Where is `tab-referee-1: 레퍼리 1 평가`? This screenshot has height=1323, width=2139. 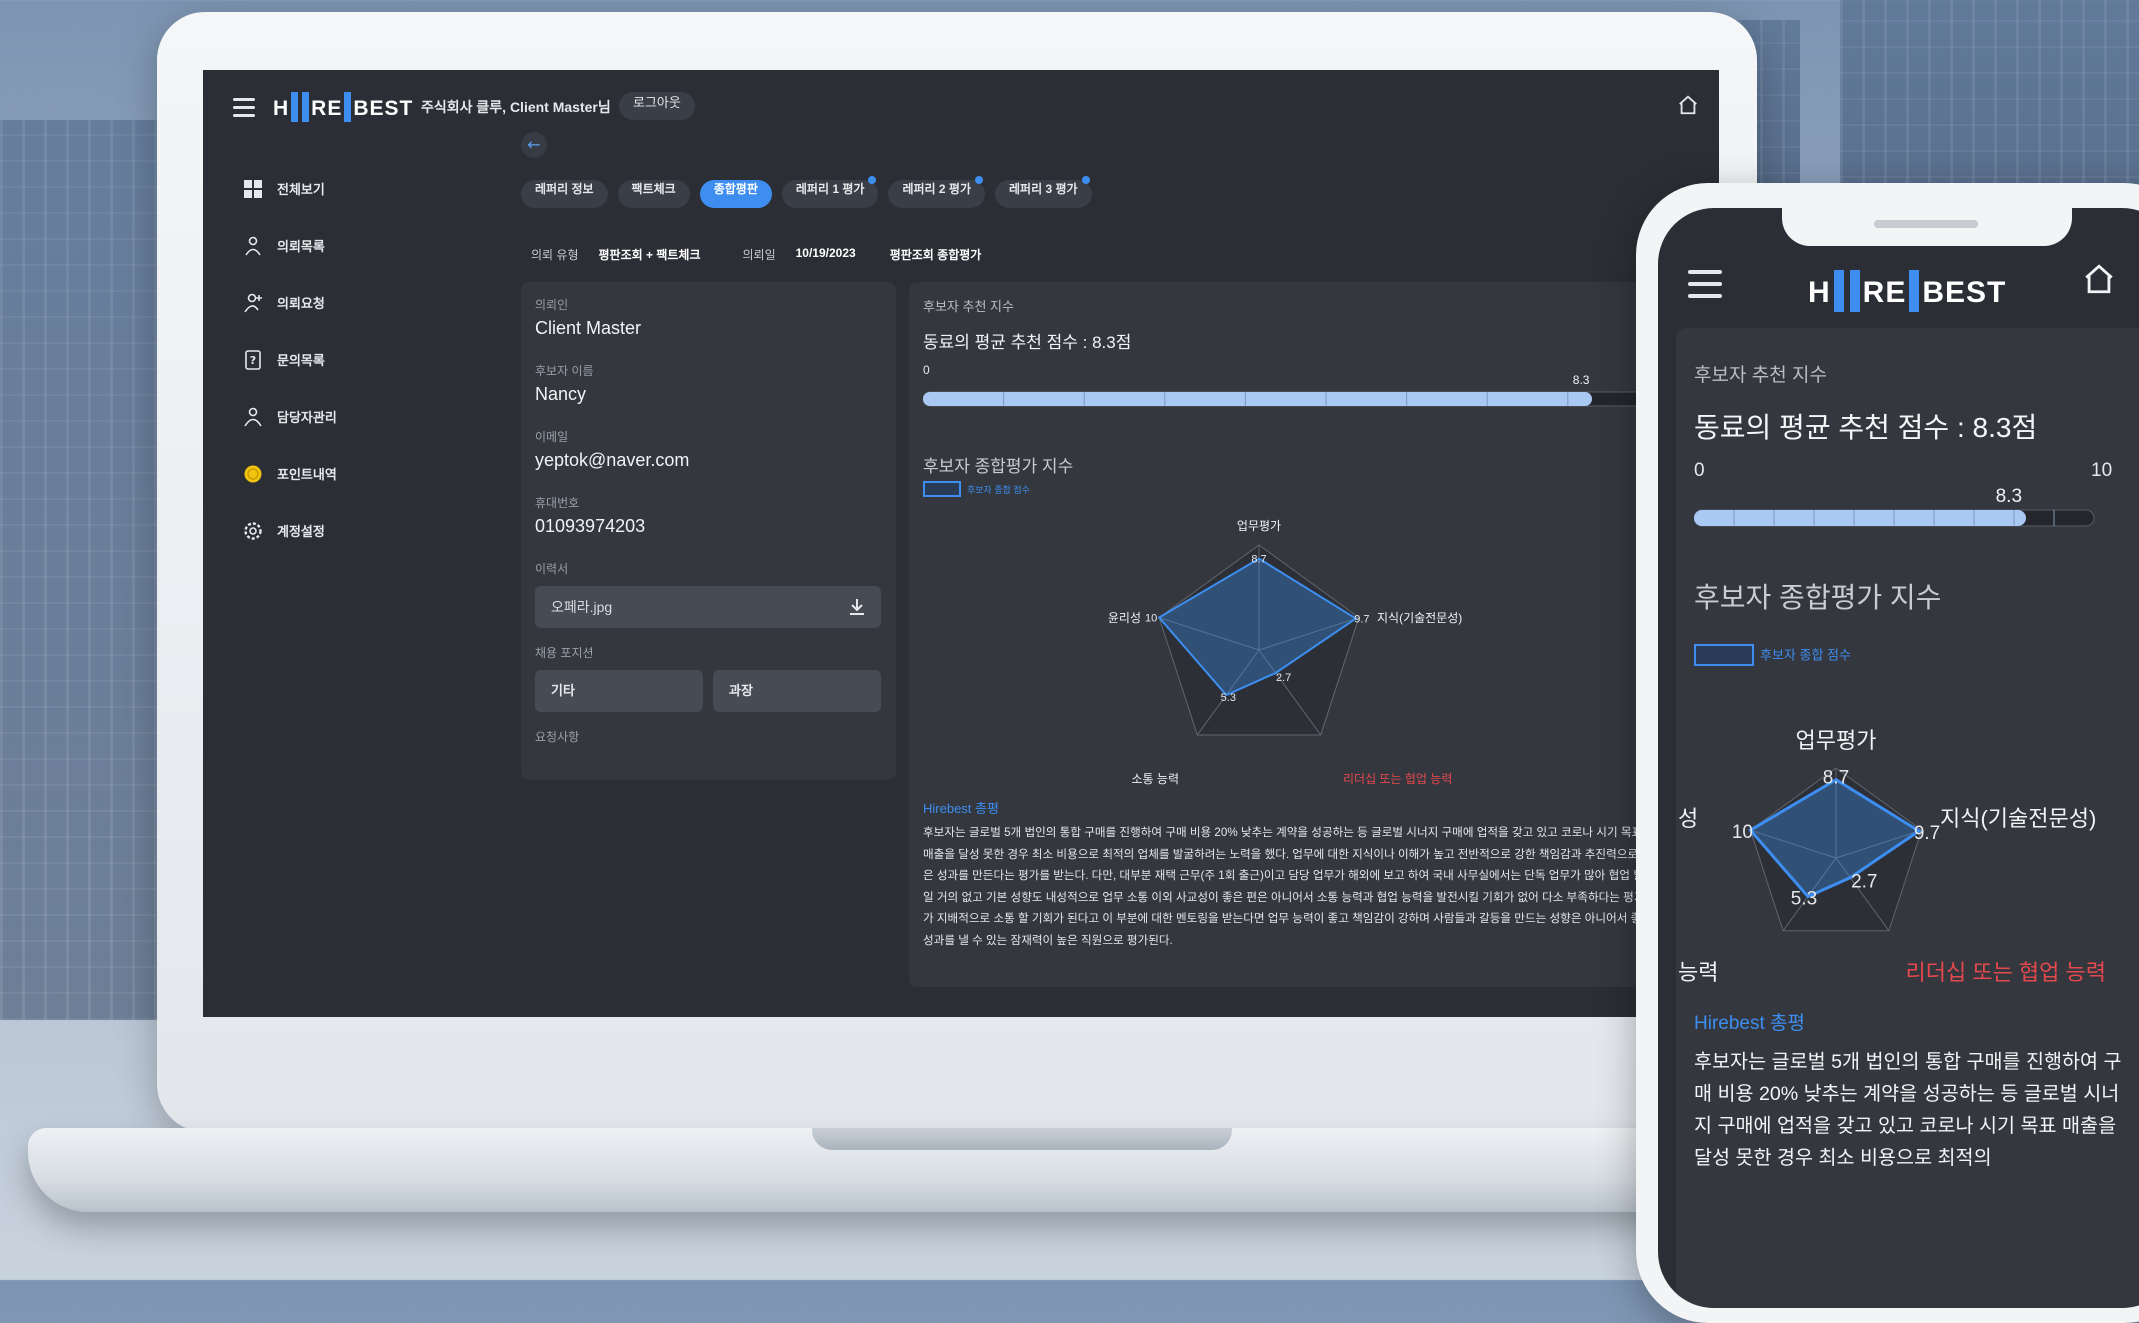 tab-referee-1: 레퍼리 1 평가 is located at coordinates (830, 192).